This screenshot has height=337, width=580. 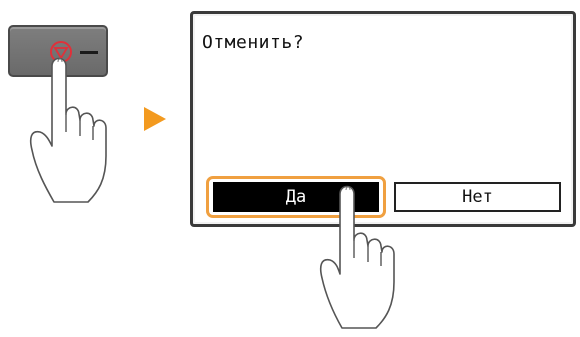 I want to click on cancel-prompt: Отменить?, so click(x=253, y=42).